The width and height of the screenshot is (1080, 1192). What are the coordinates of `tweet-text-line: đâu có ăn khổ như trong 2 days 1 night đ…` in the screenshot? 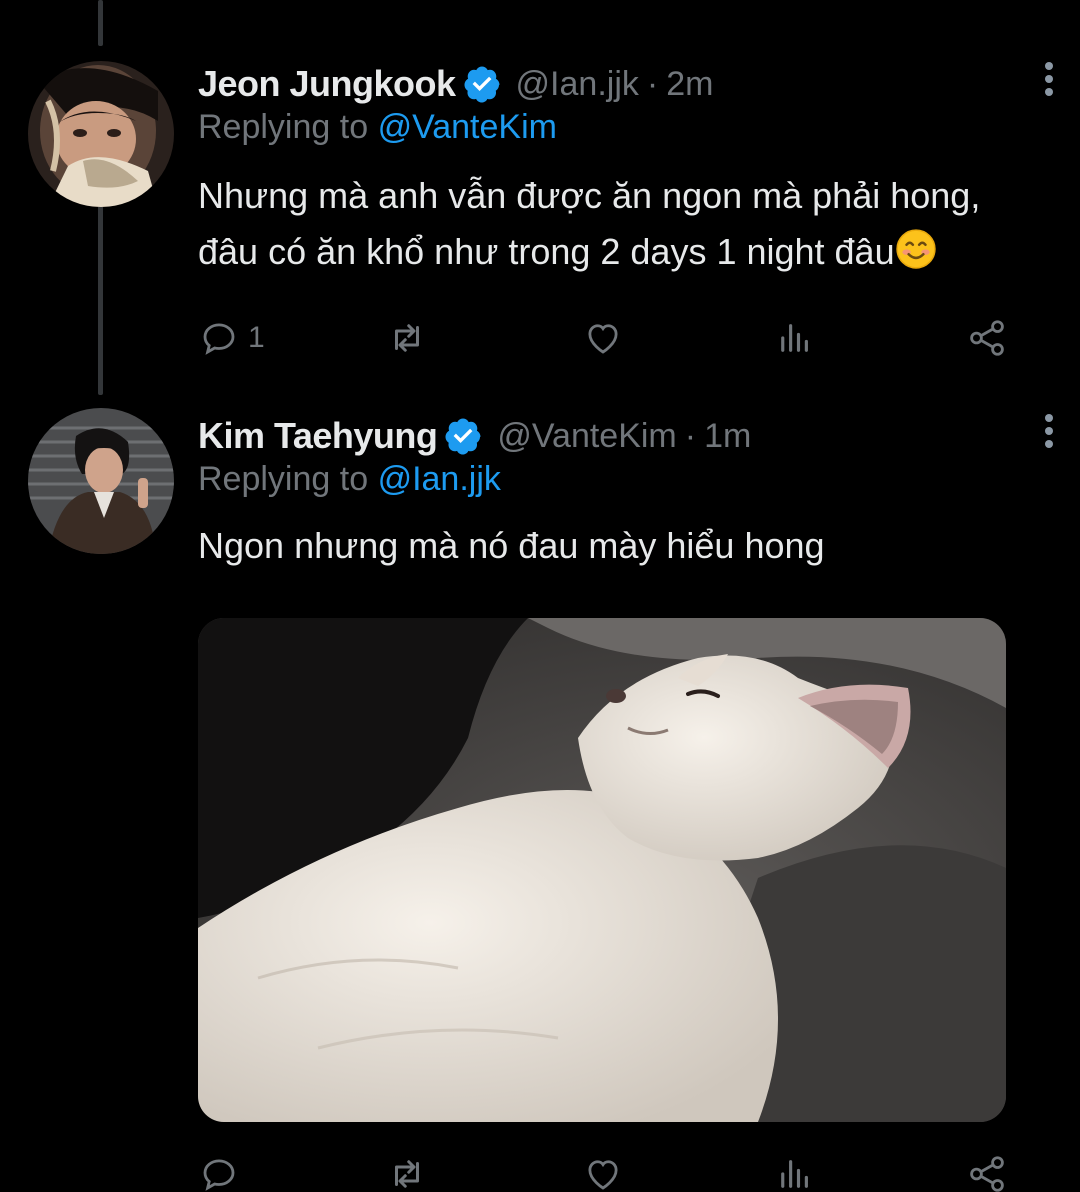 It's located at (546, 251).